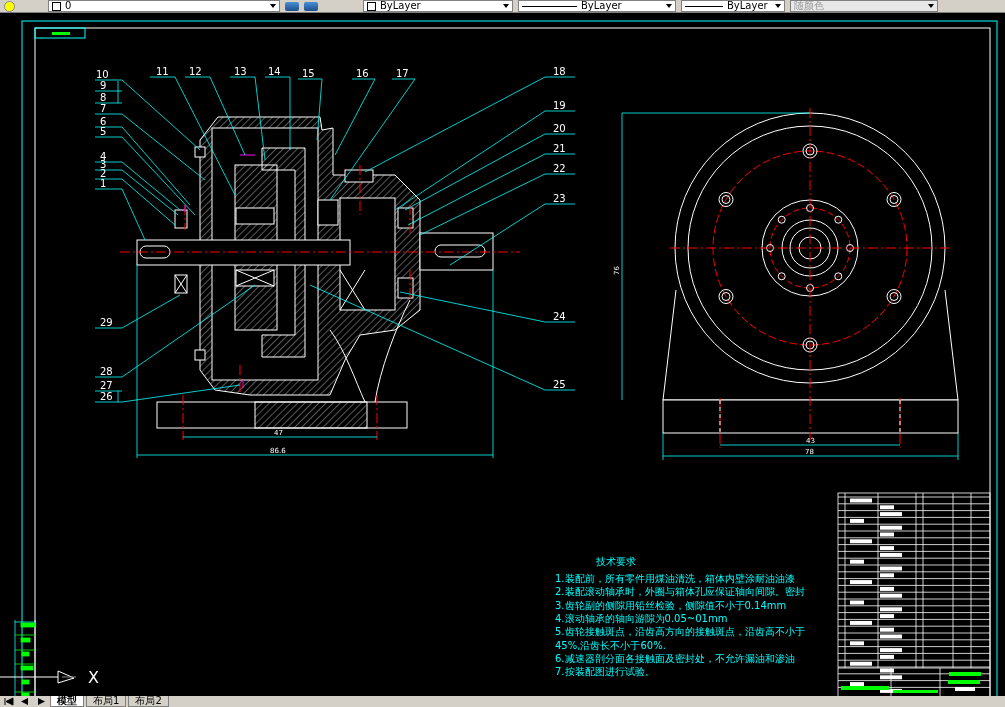 The image size is (1005, 707). I want to click on note-line: 7.按装配图进行试验。, so click(605, 672).